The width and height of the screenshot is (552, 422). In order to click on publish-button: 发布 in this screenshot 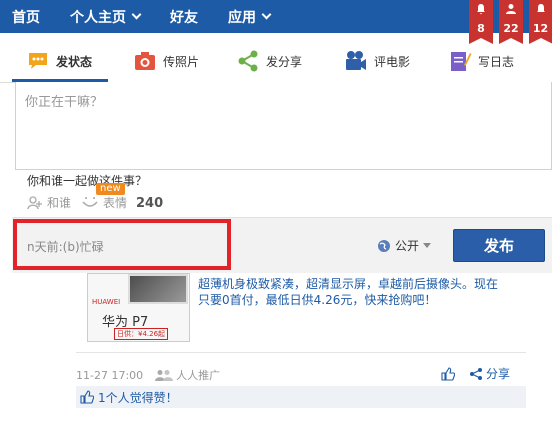, I will do `click(499, 245)`.